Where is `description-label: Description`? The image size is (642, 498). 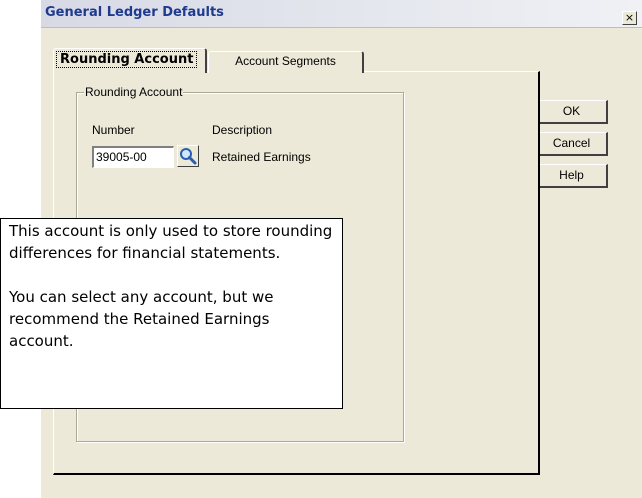 description-label: Description is located at coordinates (242, 130).